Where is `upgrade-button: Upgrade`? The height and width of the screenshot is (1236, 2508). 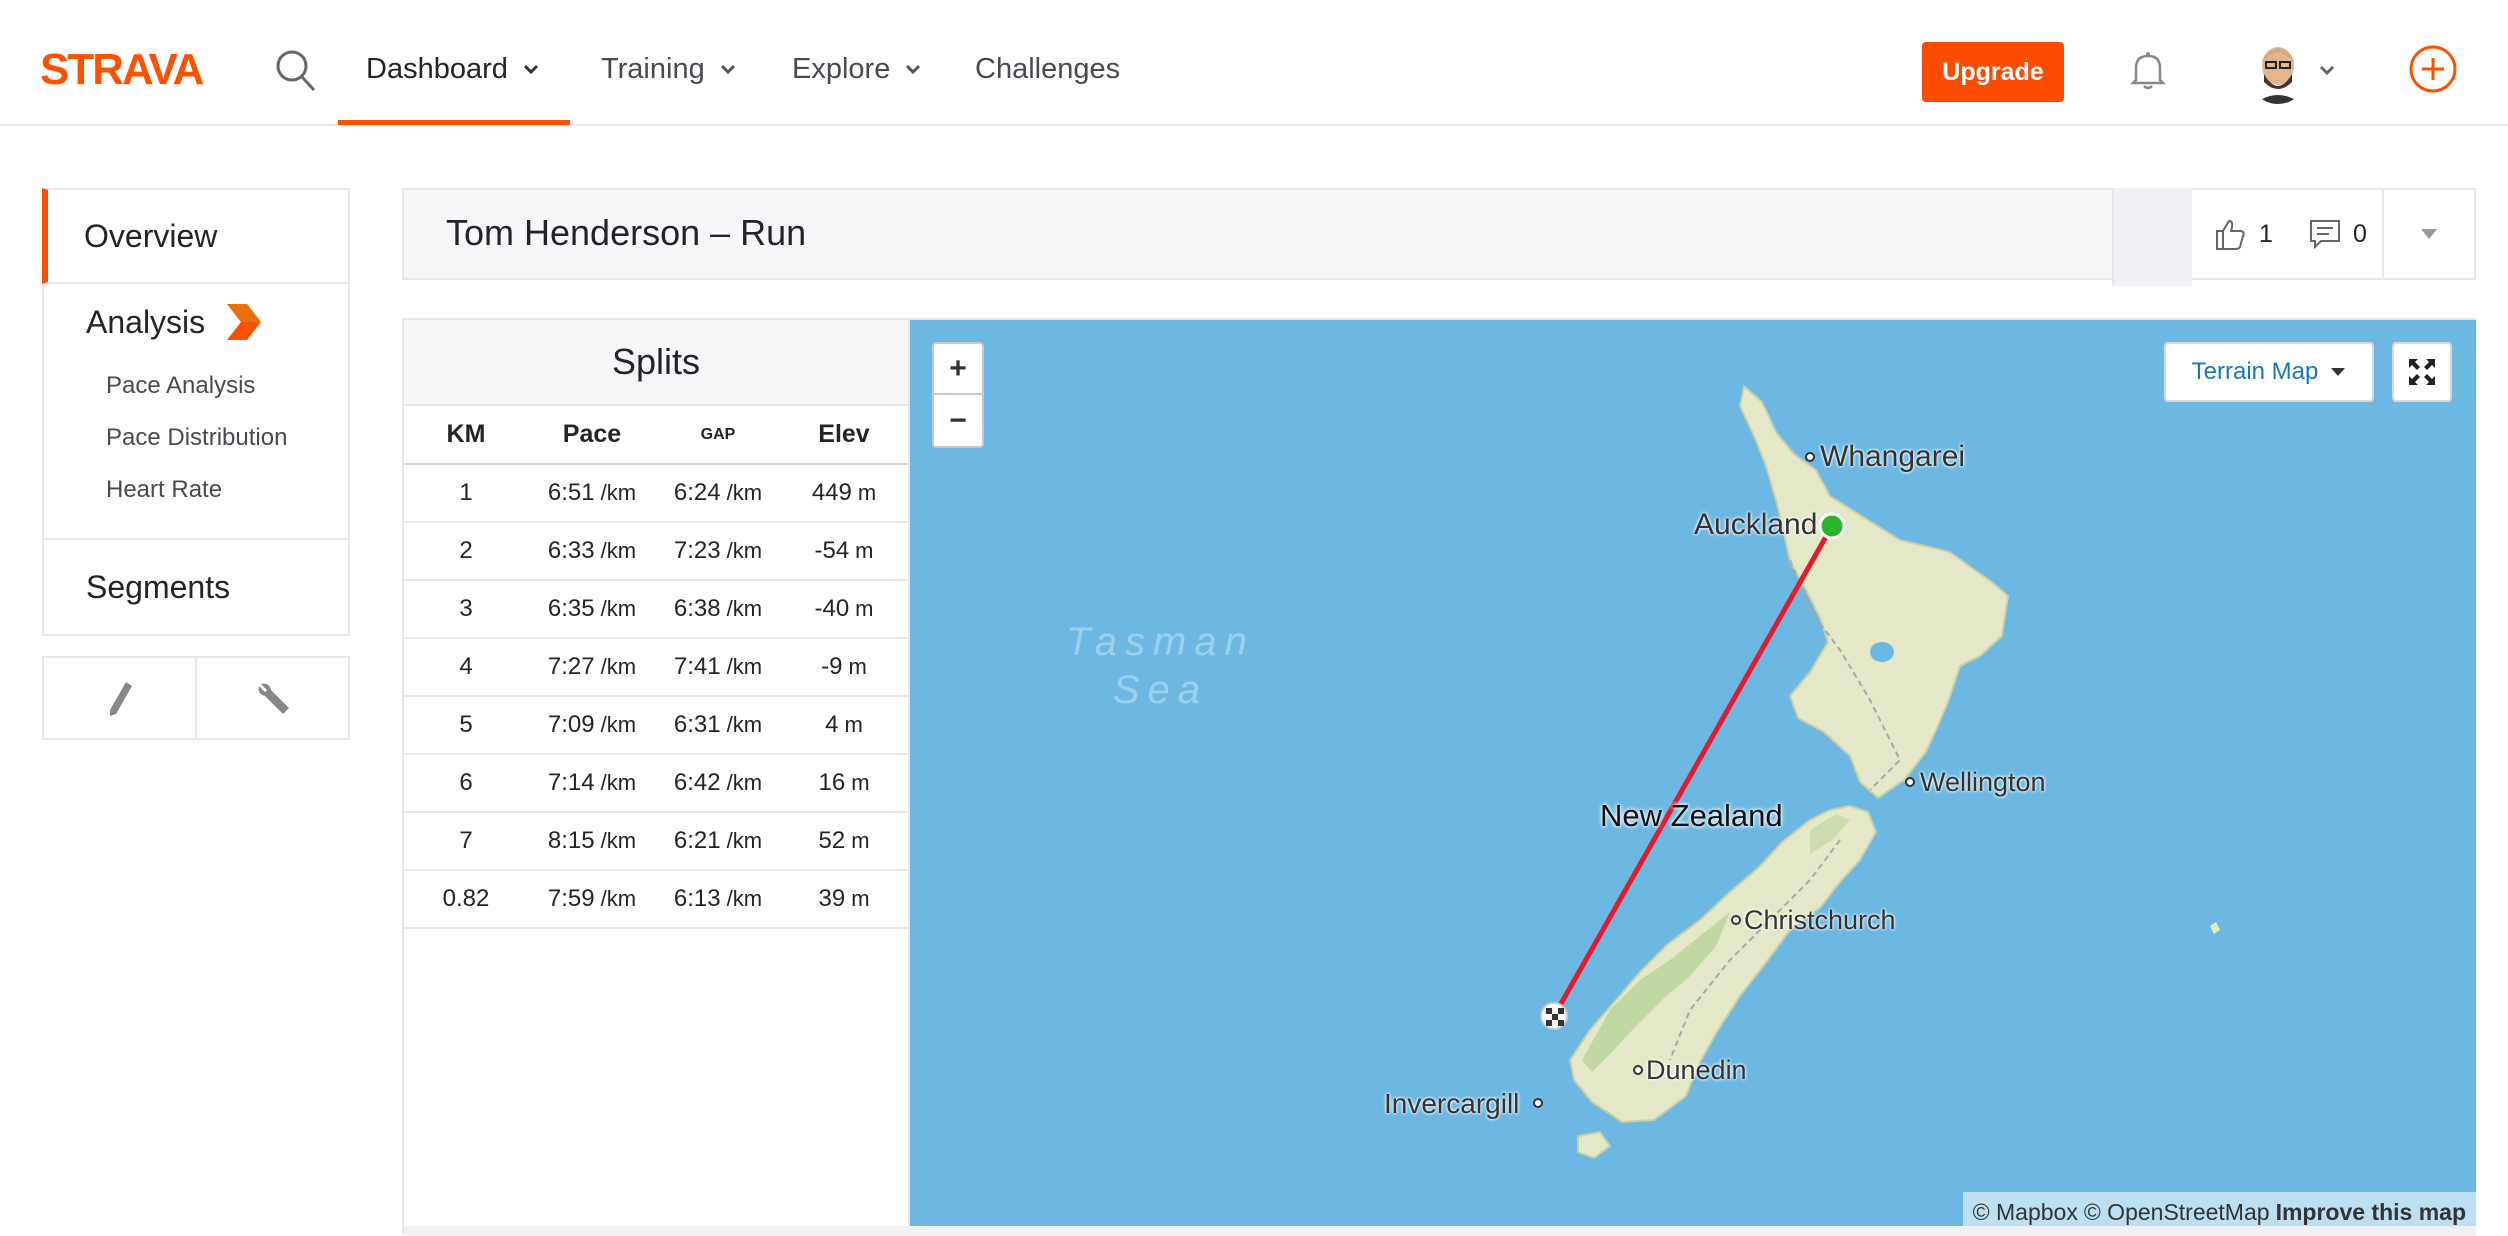 upgrade-button: Upgrade is located at coordinates (1993, 72).